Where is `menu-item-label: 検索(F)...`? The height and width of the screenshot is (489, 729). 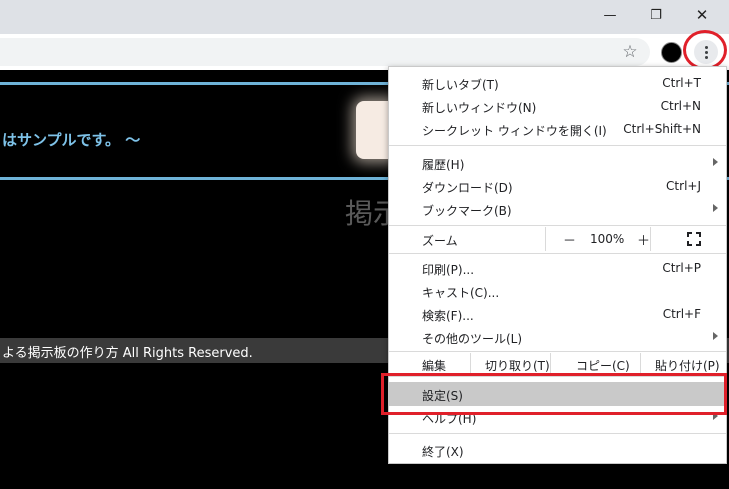 menu-item-label: 検索(F)... is located at coordinates (448, 316).